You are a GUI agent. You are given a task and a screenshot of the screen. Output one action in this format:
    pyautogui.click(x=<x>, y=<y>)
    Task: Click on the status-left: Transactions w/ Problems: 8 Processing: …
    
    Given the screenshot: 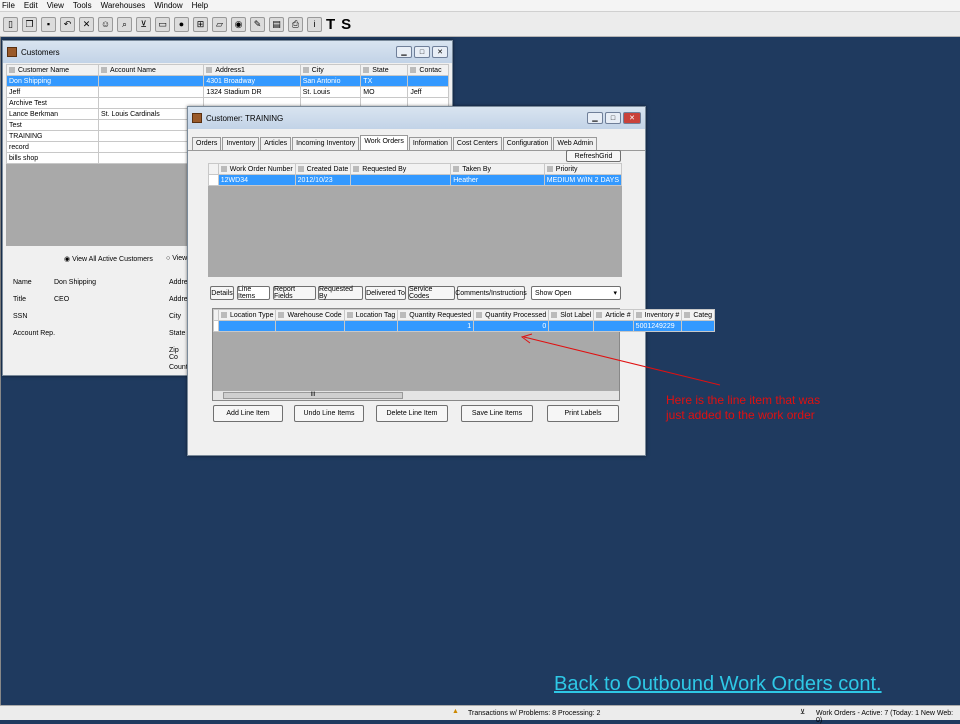 What is the action you would take?
    pyautogui.click(x=534, y=713)
    